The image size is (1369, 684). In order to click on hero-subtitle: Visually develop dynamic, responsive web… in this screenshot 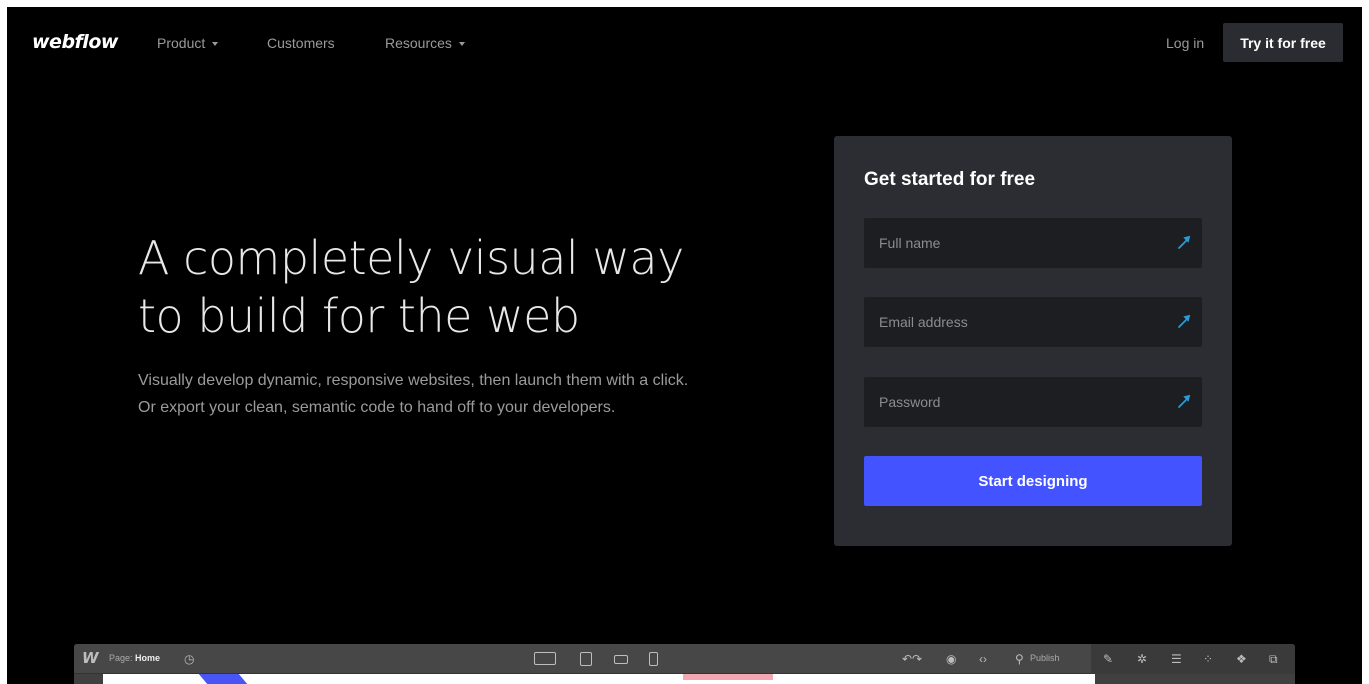, I will do `click(413, 394)`.